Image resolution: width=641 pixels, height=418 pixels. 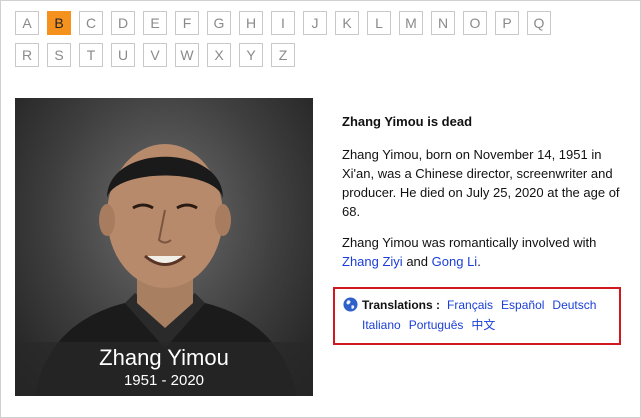 I want to click on letter-h-button: H, so click(x=251, y=23).